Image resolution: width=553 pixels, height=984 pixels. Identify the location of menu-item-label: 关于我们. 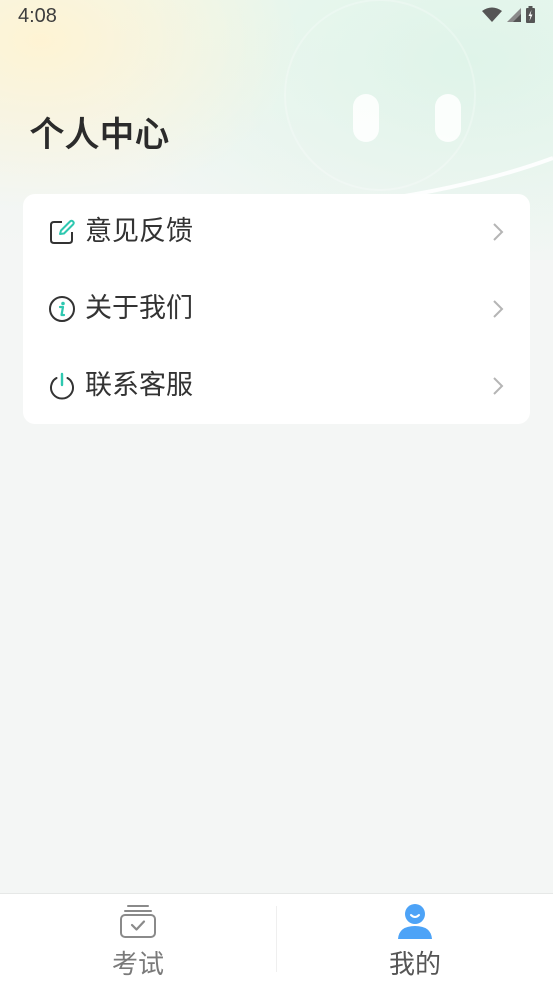
(139, 308).